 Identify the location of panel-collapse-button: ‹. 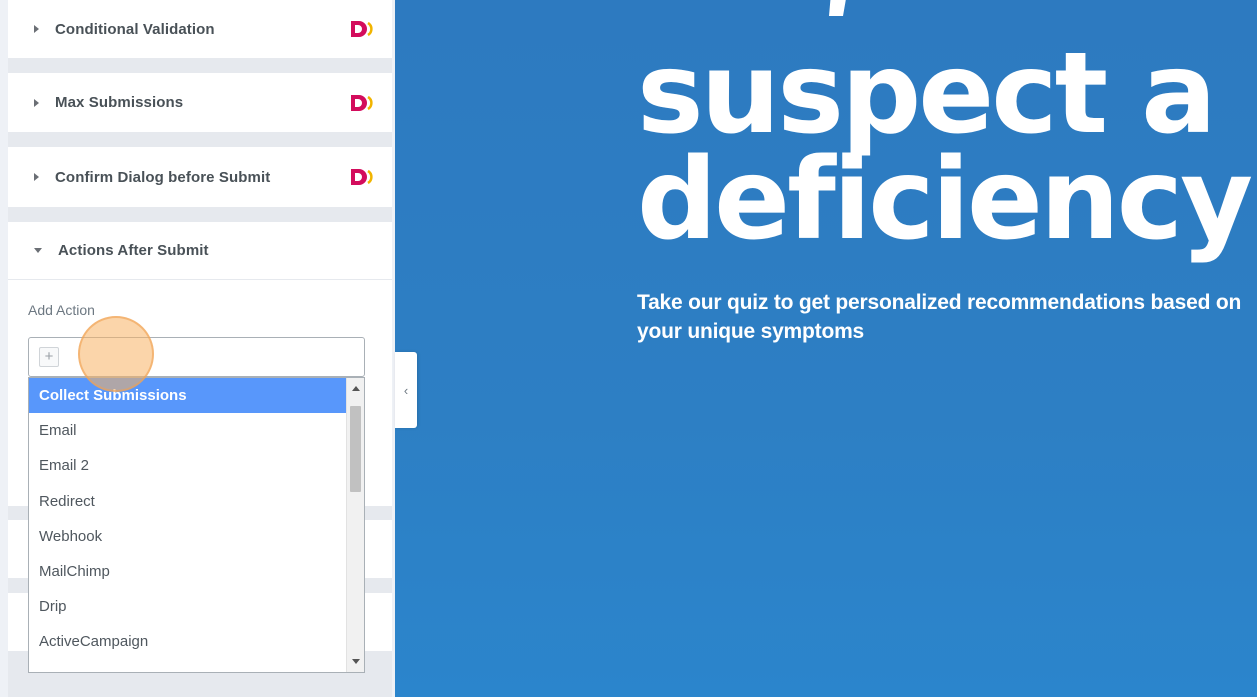
(406, 390).